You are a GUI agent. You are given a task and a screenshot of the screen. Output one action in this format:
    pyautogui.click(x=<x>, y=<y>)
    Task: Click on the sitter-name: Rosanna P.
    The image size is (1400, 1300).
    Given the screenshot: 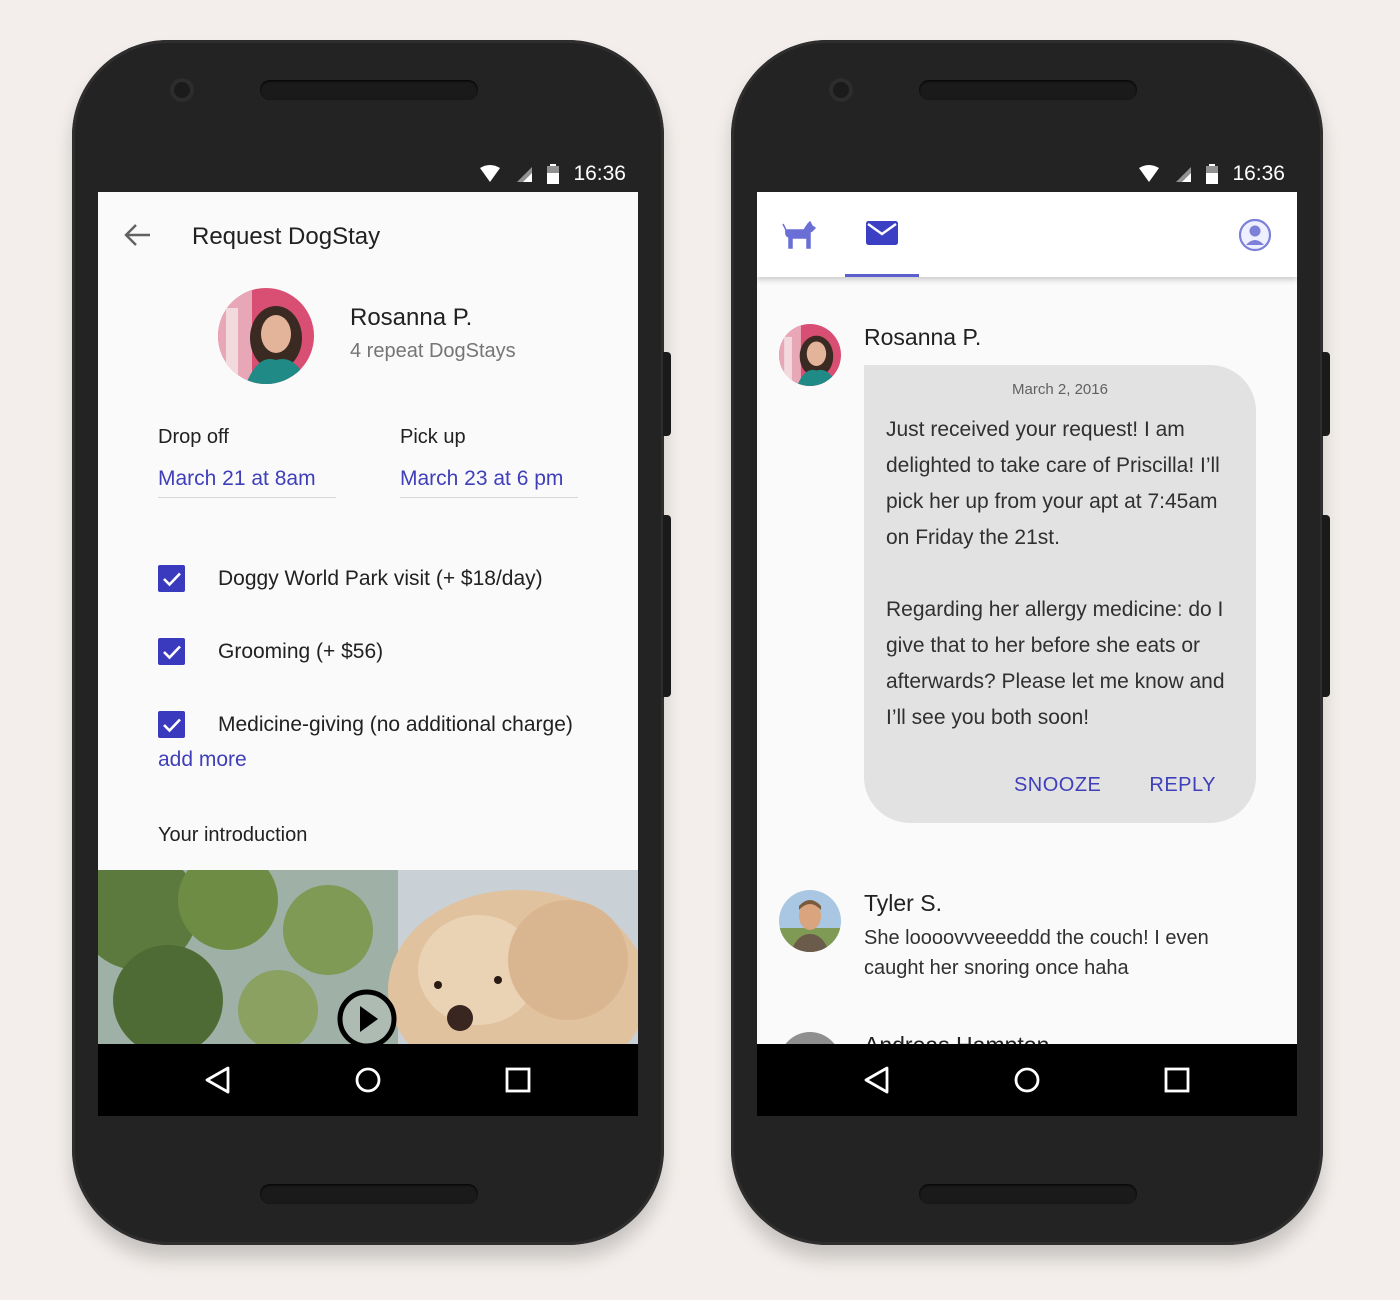 What is the action you would take?
    pyautogui.click(x=411, y=317)
    